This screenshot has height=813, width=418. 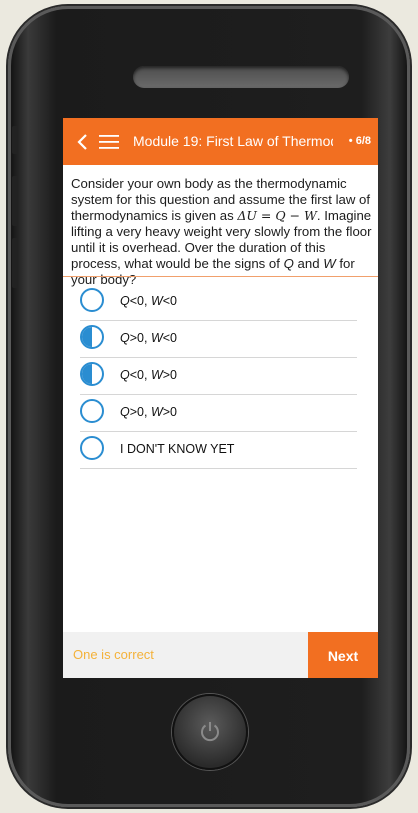 I want to click on variable-w: W, so click(x=329, y=263).